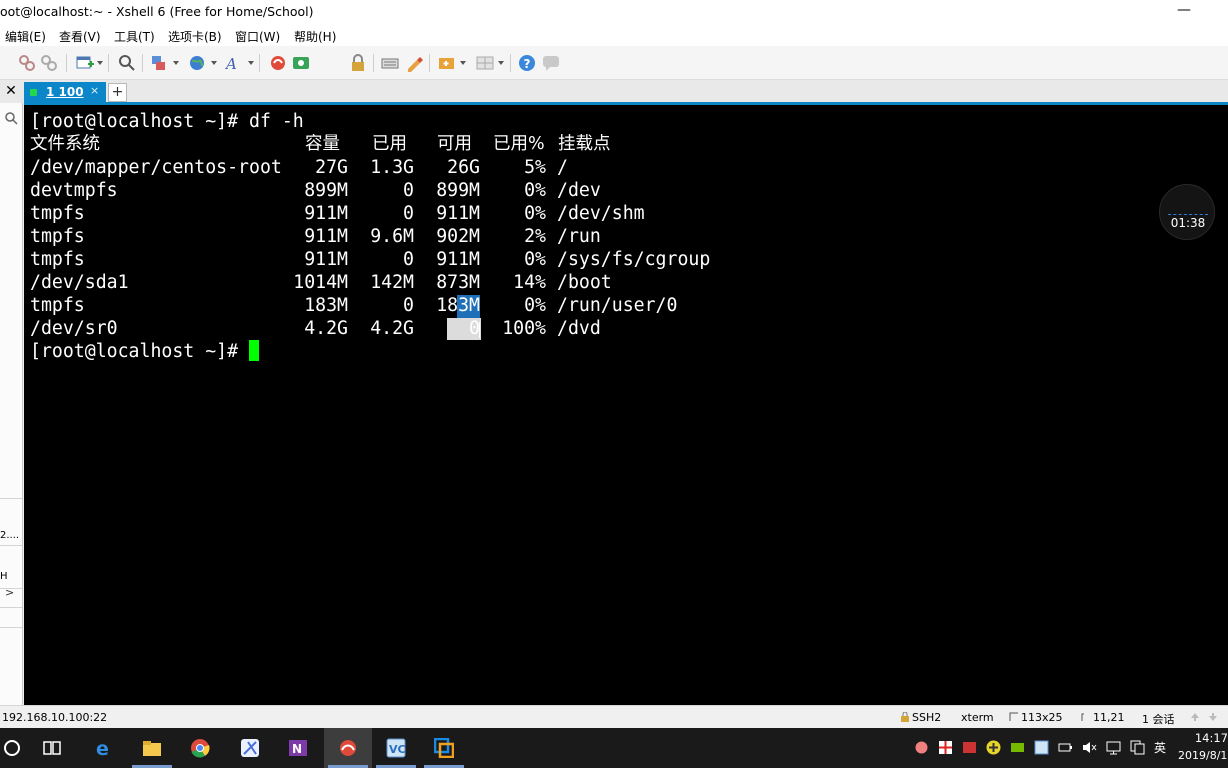 This screenshot has height=768, width=1228. Describe the element at coordinates (1213, 717) in the screenshot. I see `arrow-down-icon` at that location.